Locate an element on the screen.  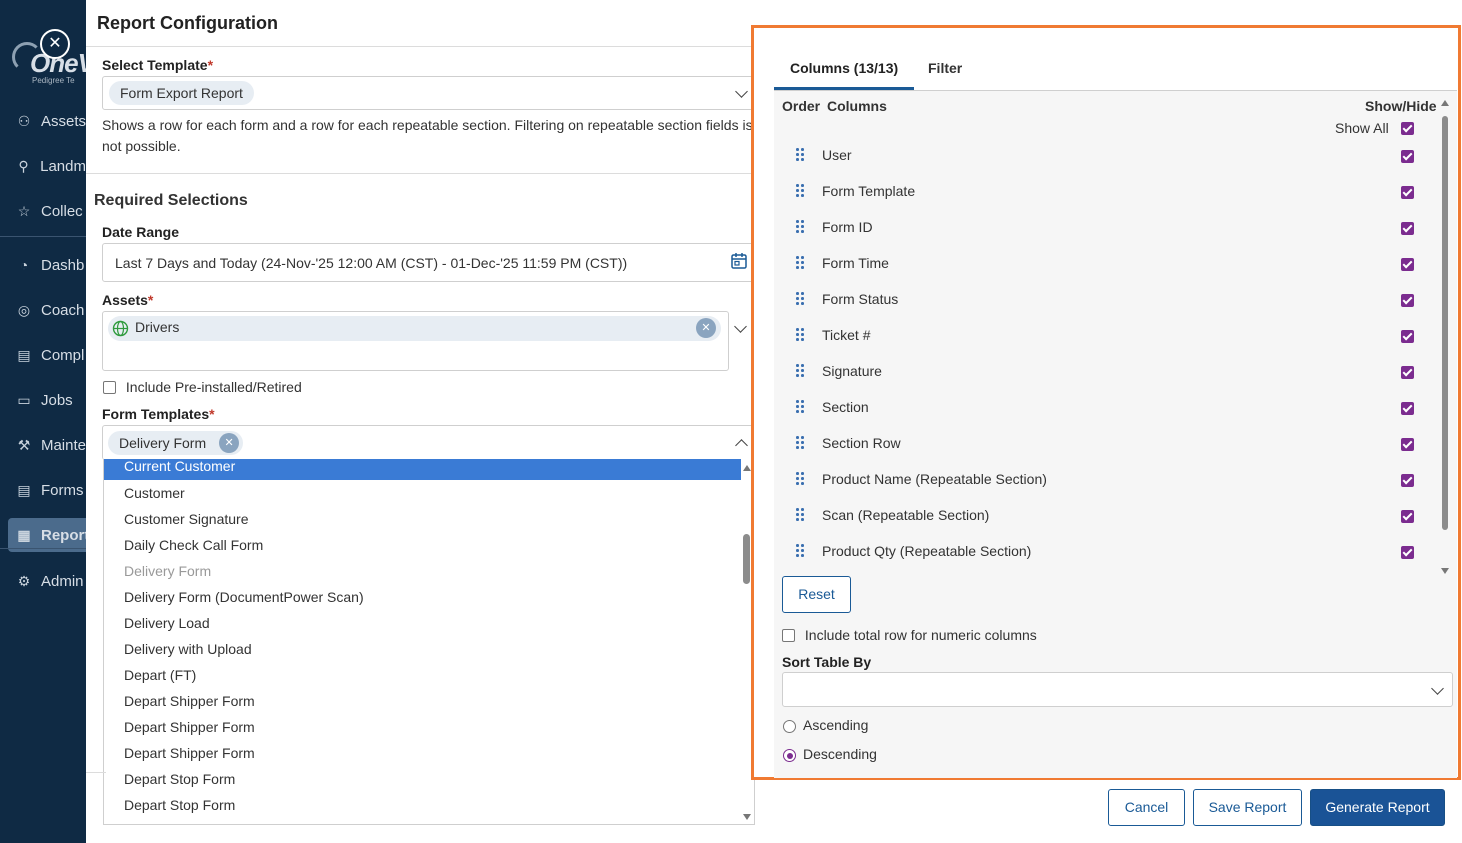
generate-report-button: Generate Report is located at coordinates (1377, 807).